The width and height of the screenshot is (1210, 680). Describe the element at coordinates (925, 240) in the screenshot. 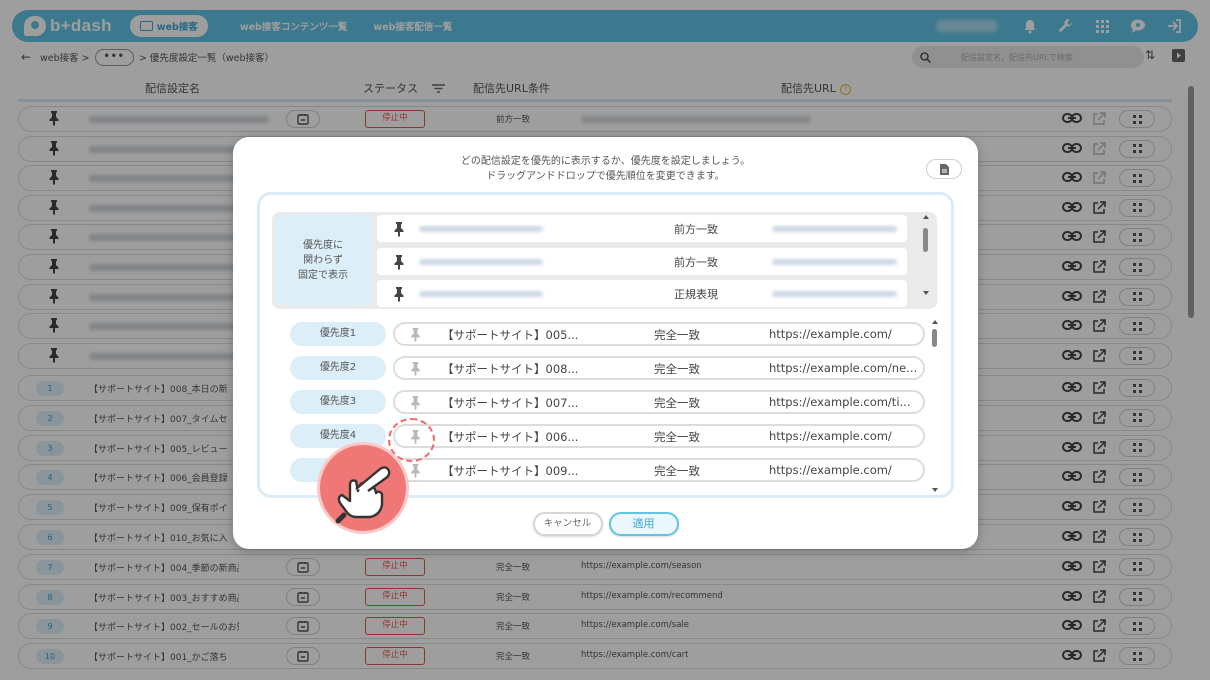

I see `fixed-scrollbar-thumb` at that location.